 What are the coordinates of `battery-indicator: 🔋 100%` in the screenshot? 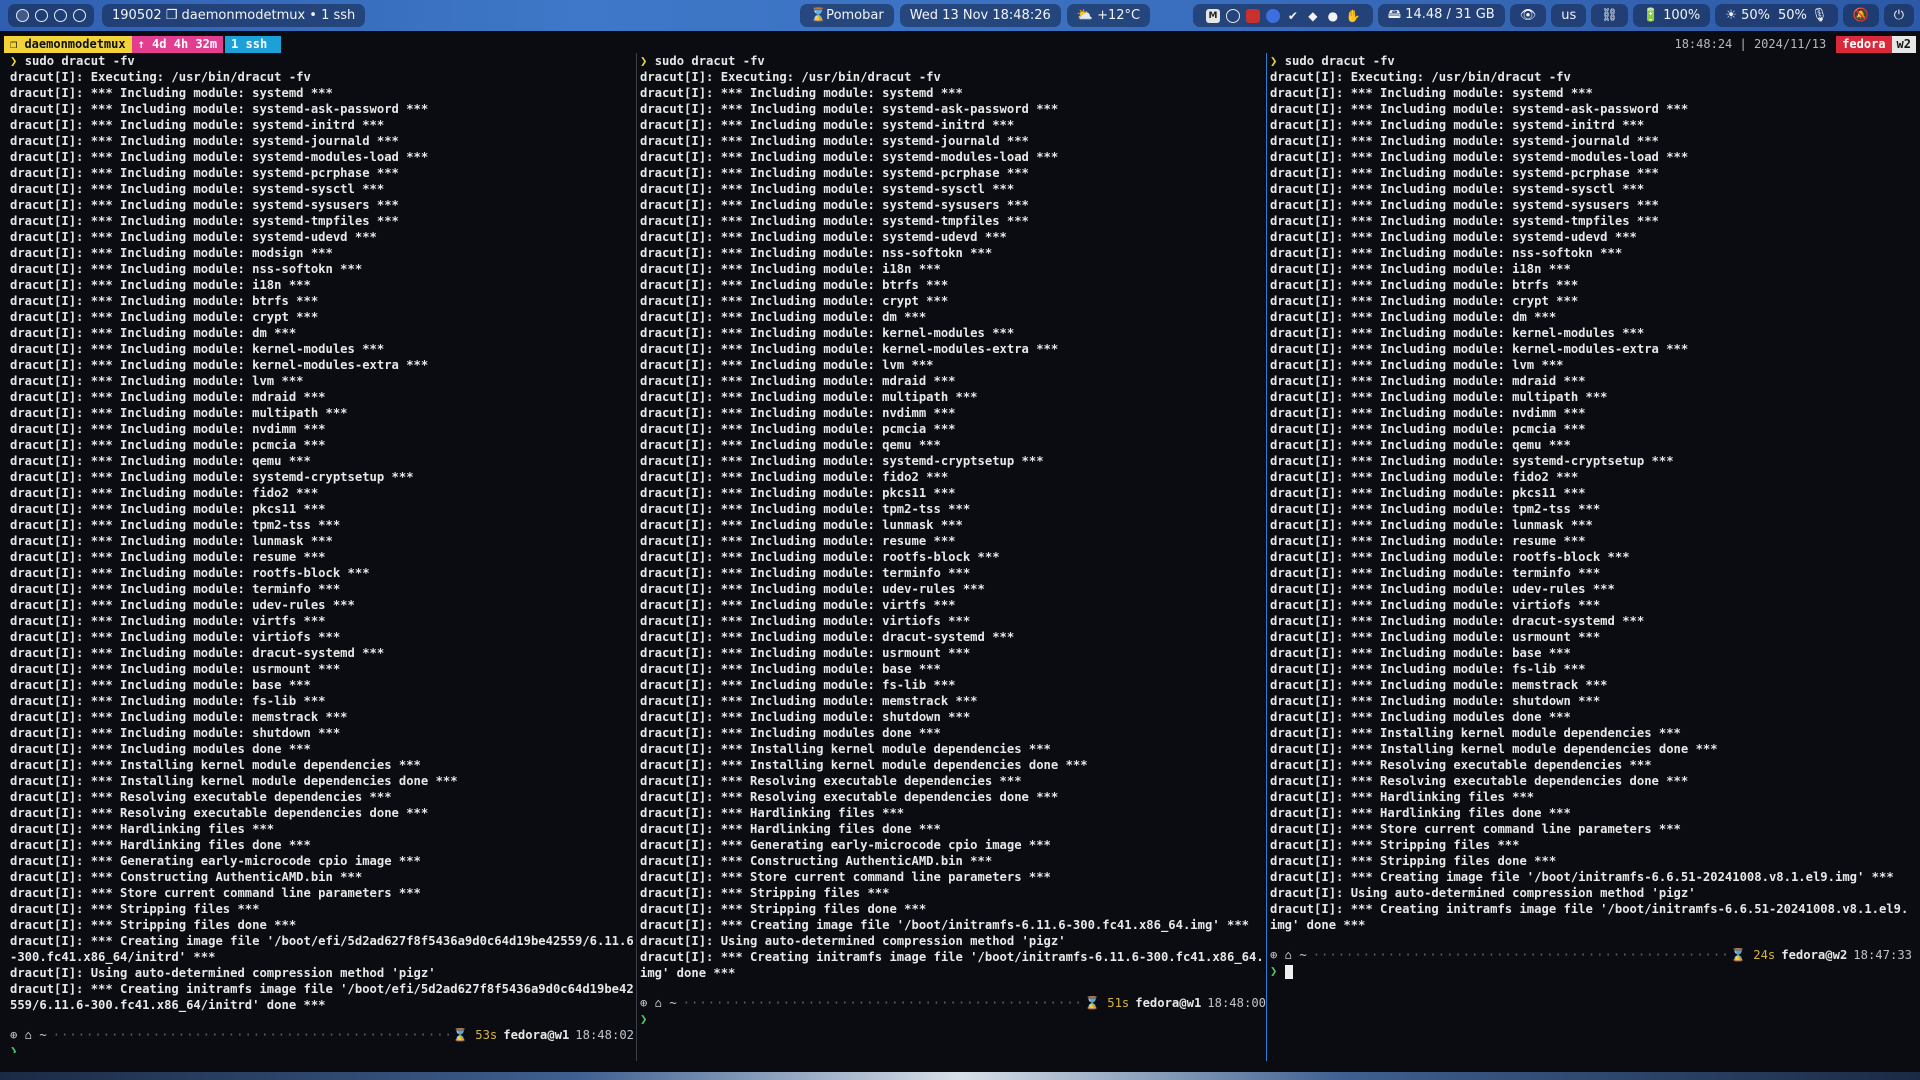 It's located at (1671, 15).